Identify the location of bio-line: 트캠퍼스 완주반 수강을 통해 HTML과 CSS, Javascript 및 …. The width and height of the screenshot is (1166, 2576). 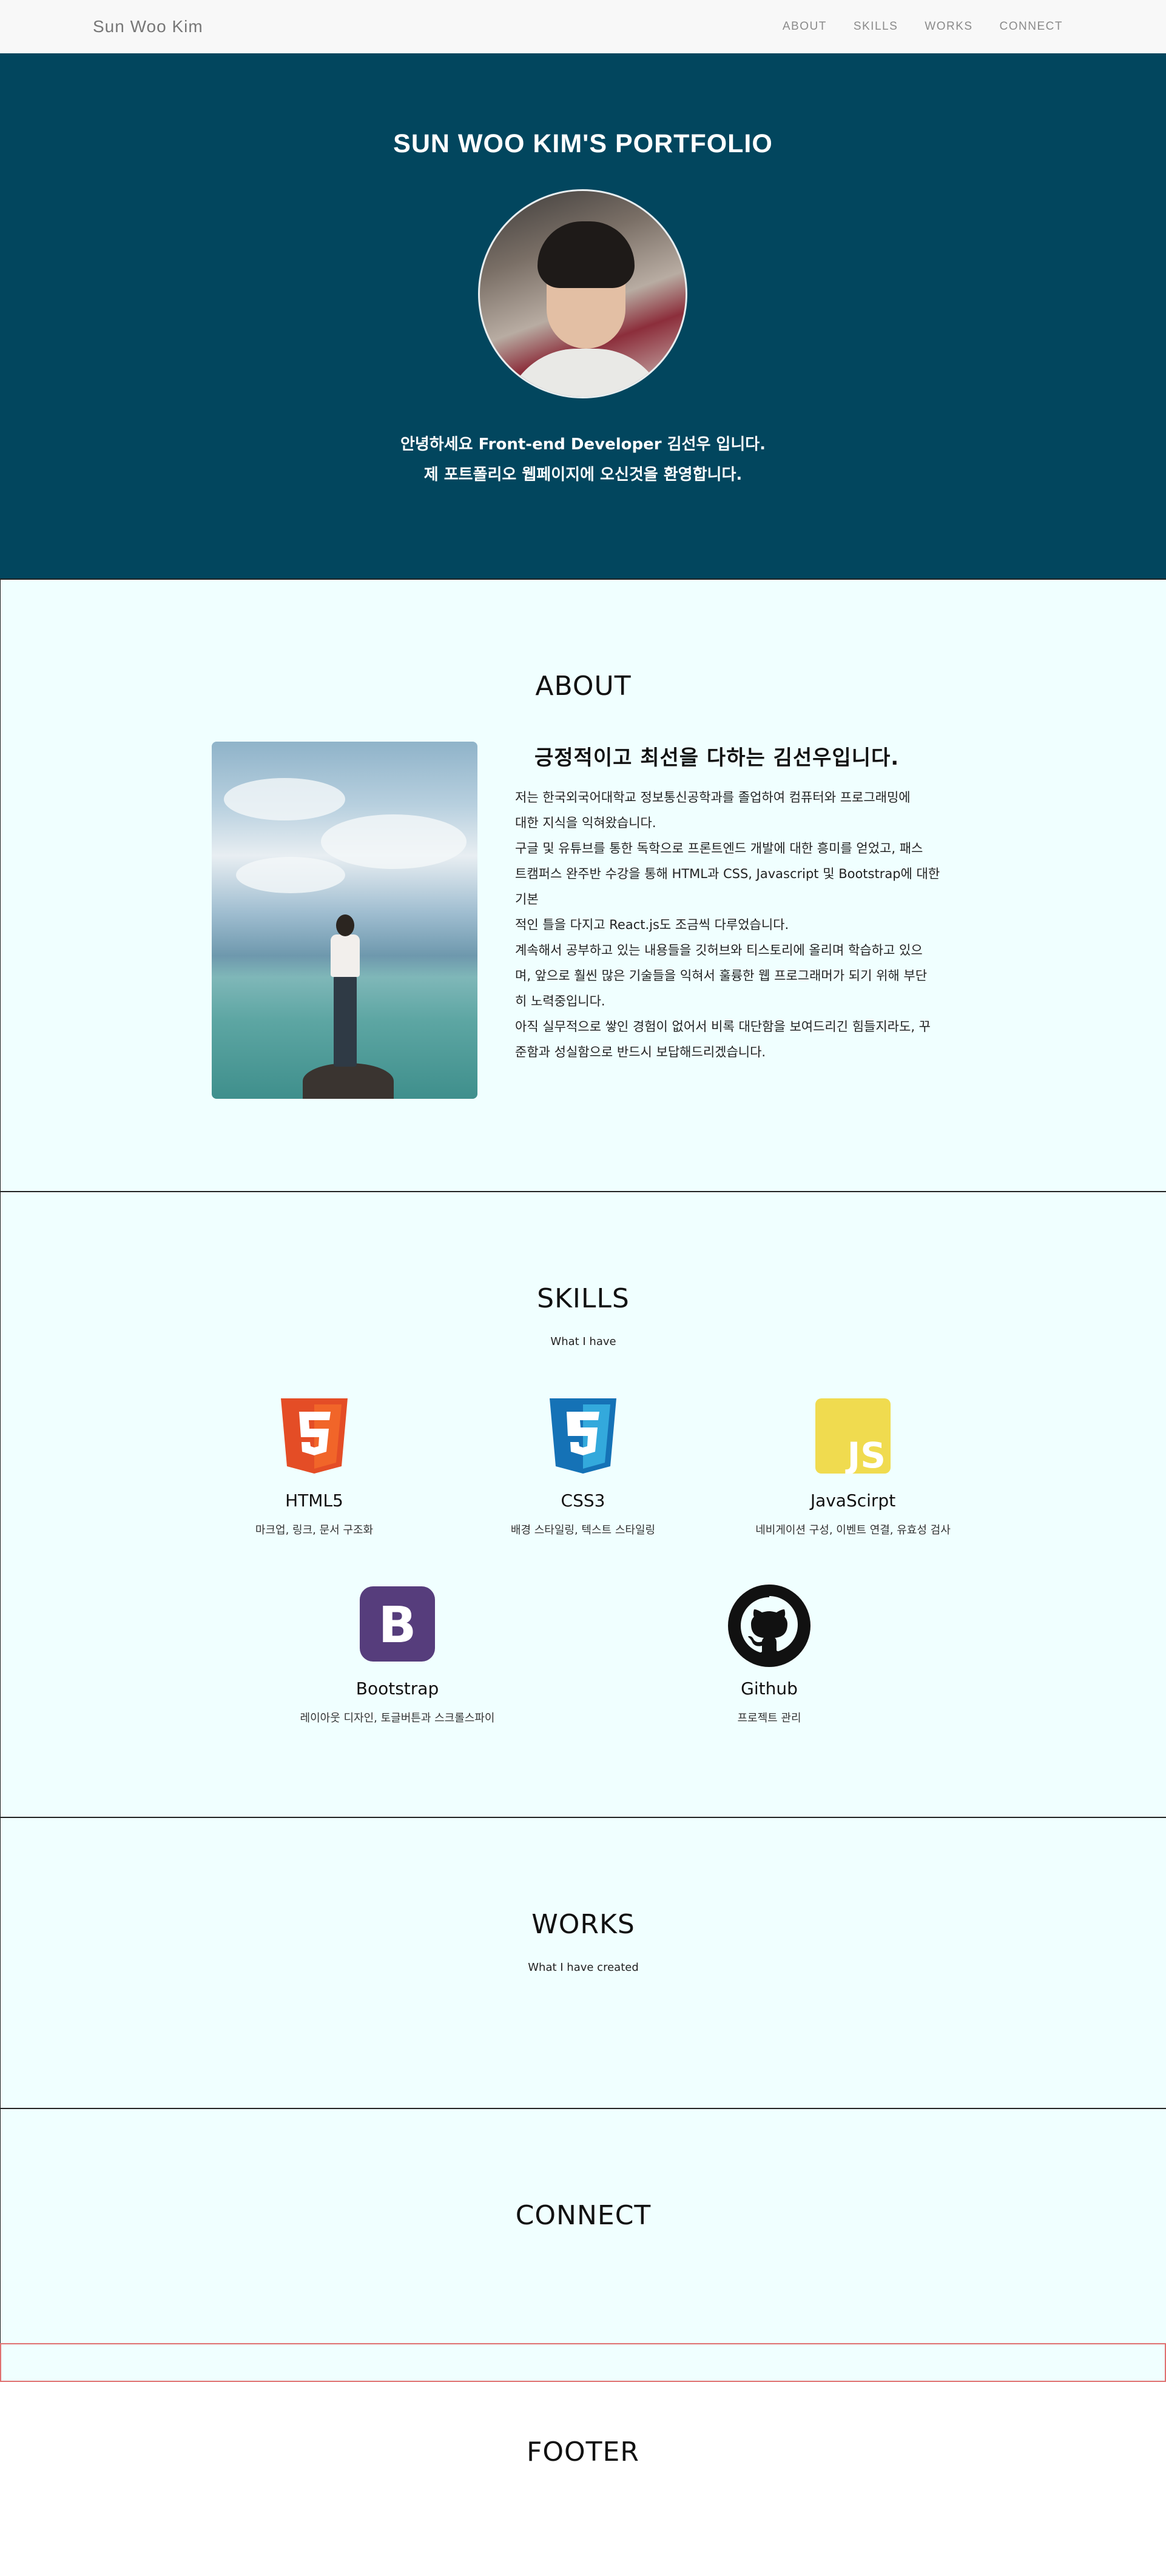
(727, 887).